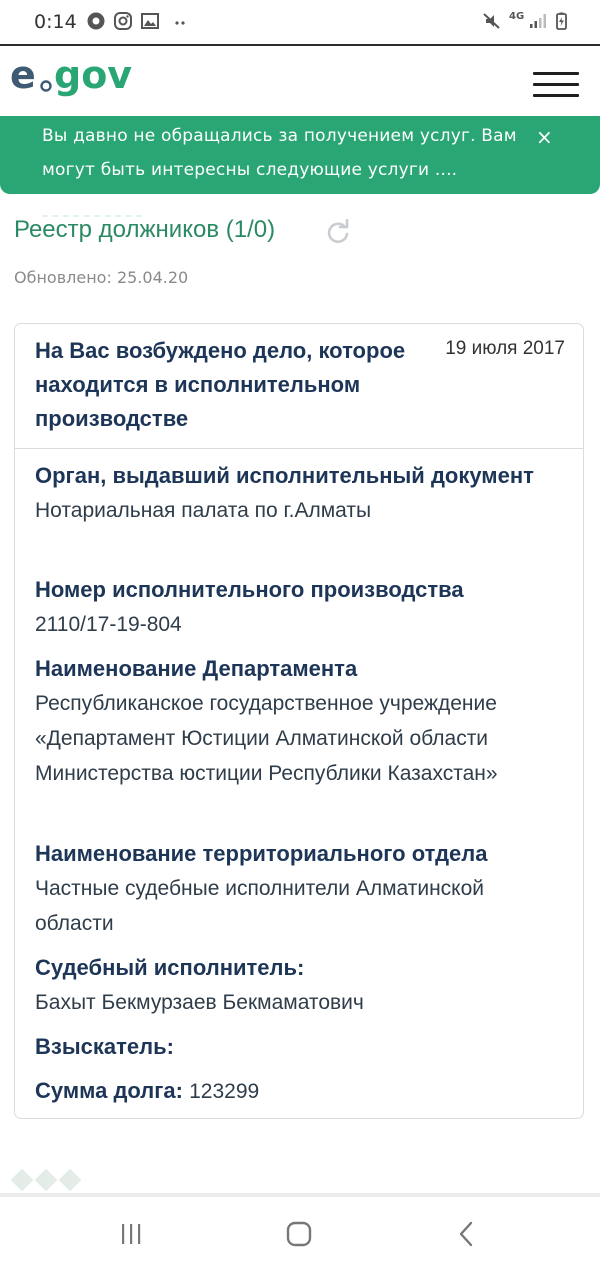  What do you see at coordinates (300, 1091) in the screenshot?
I see `field-debt-amount: Сумма долга: 123299` at bounding box center [300, 1091].